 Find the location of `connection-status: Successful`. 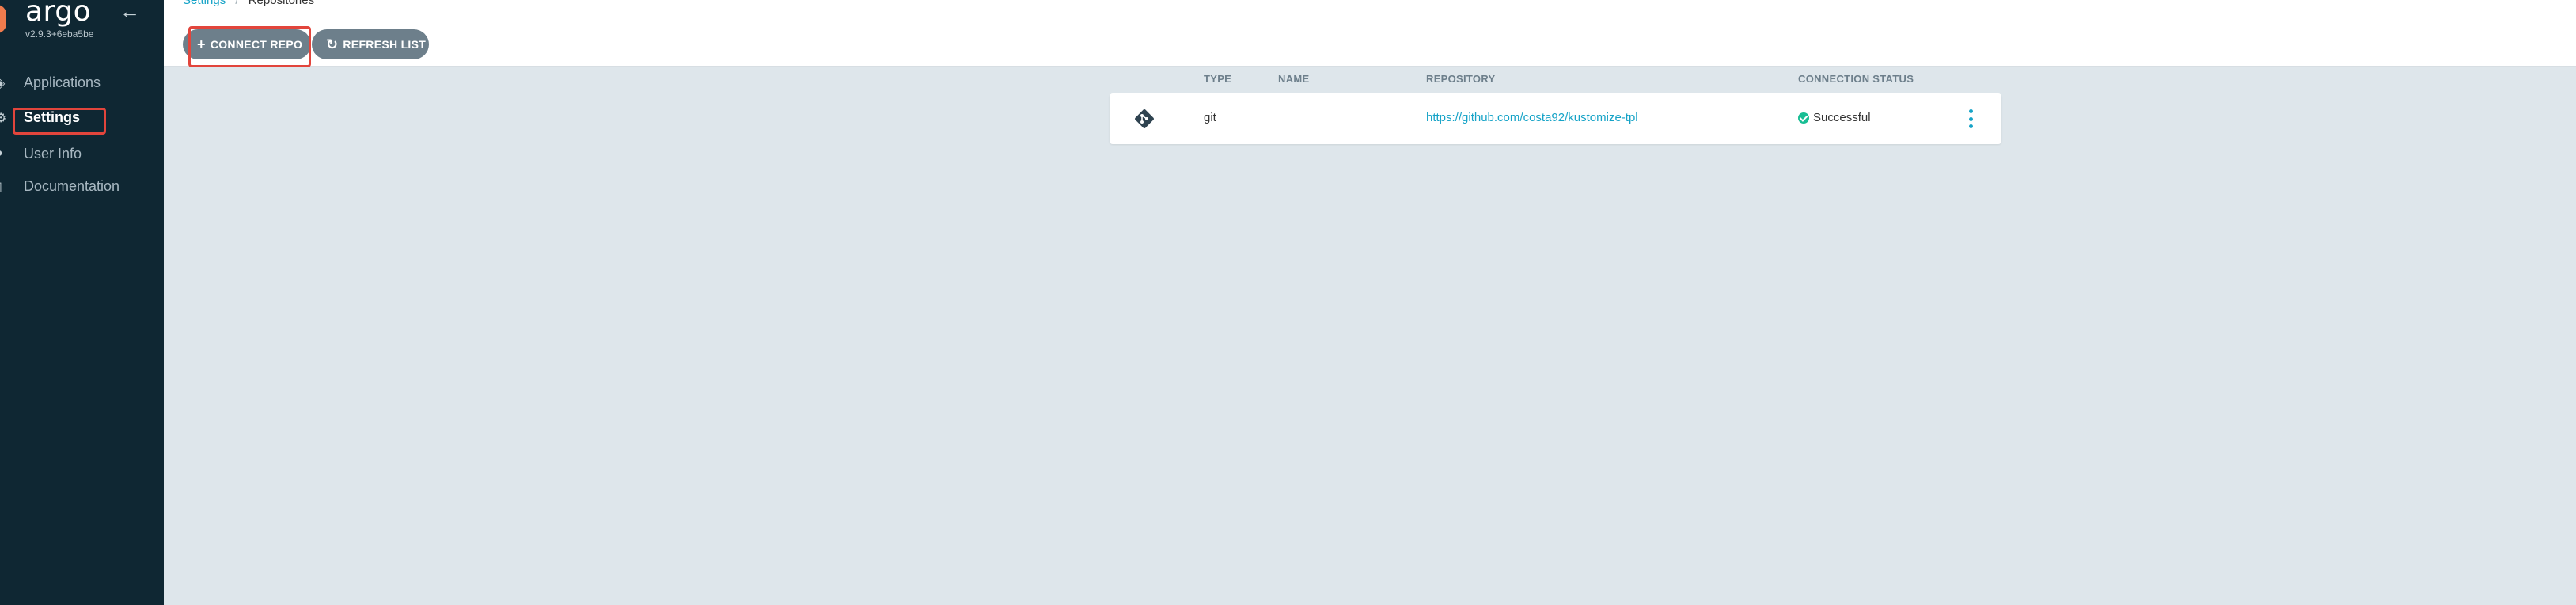

connection-status: Successful is located at coordinates (1834, 118).